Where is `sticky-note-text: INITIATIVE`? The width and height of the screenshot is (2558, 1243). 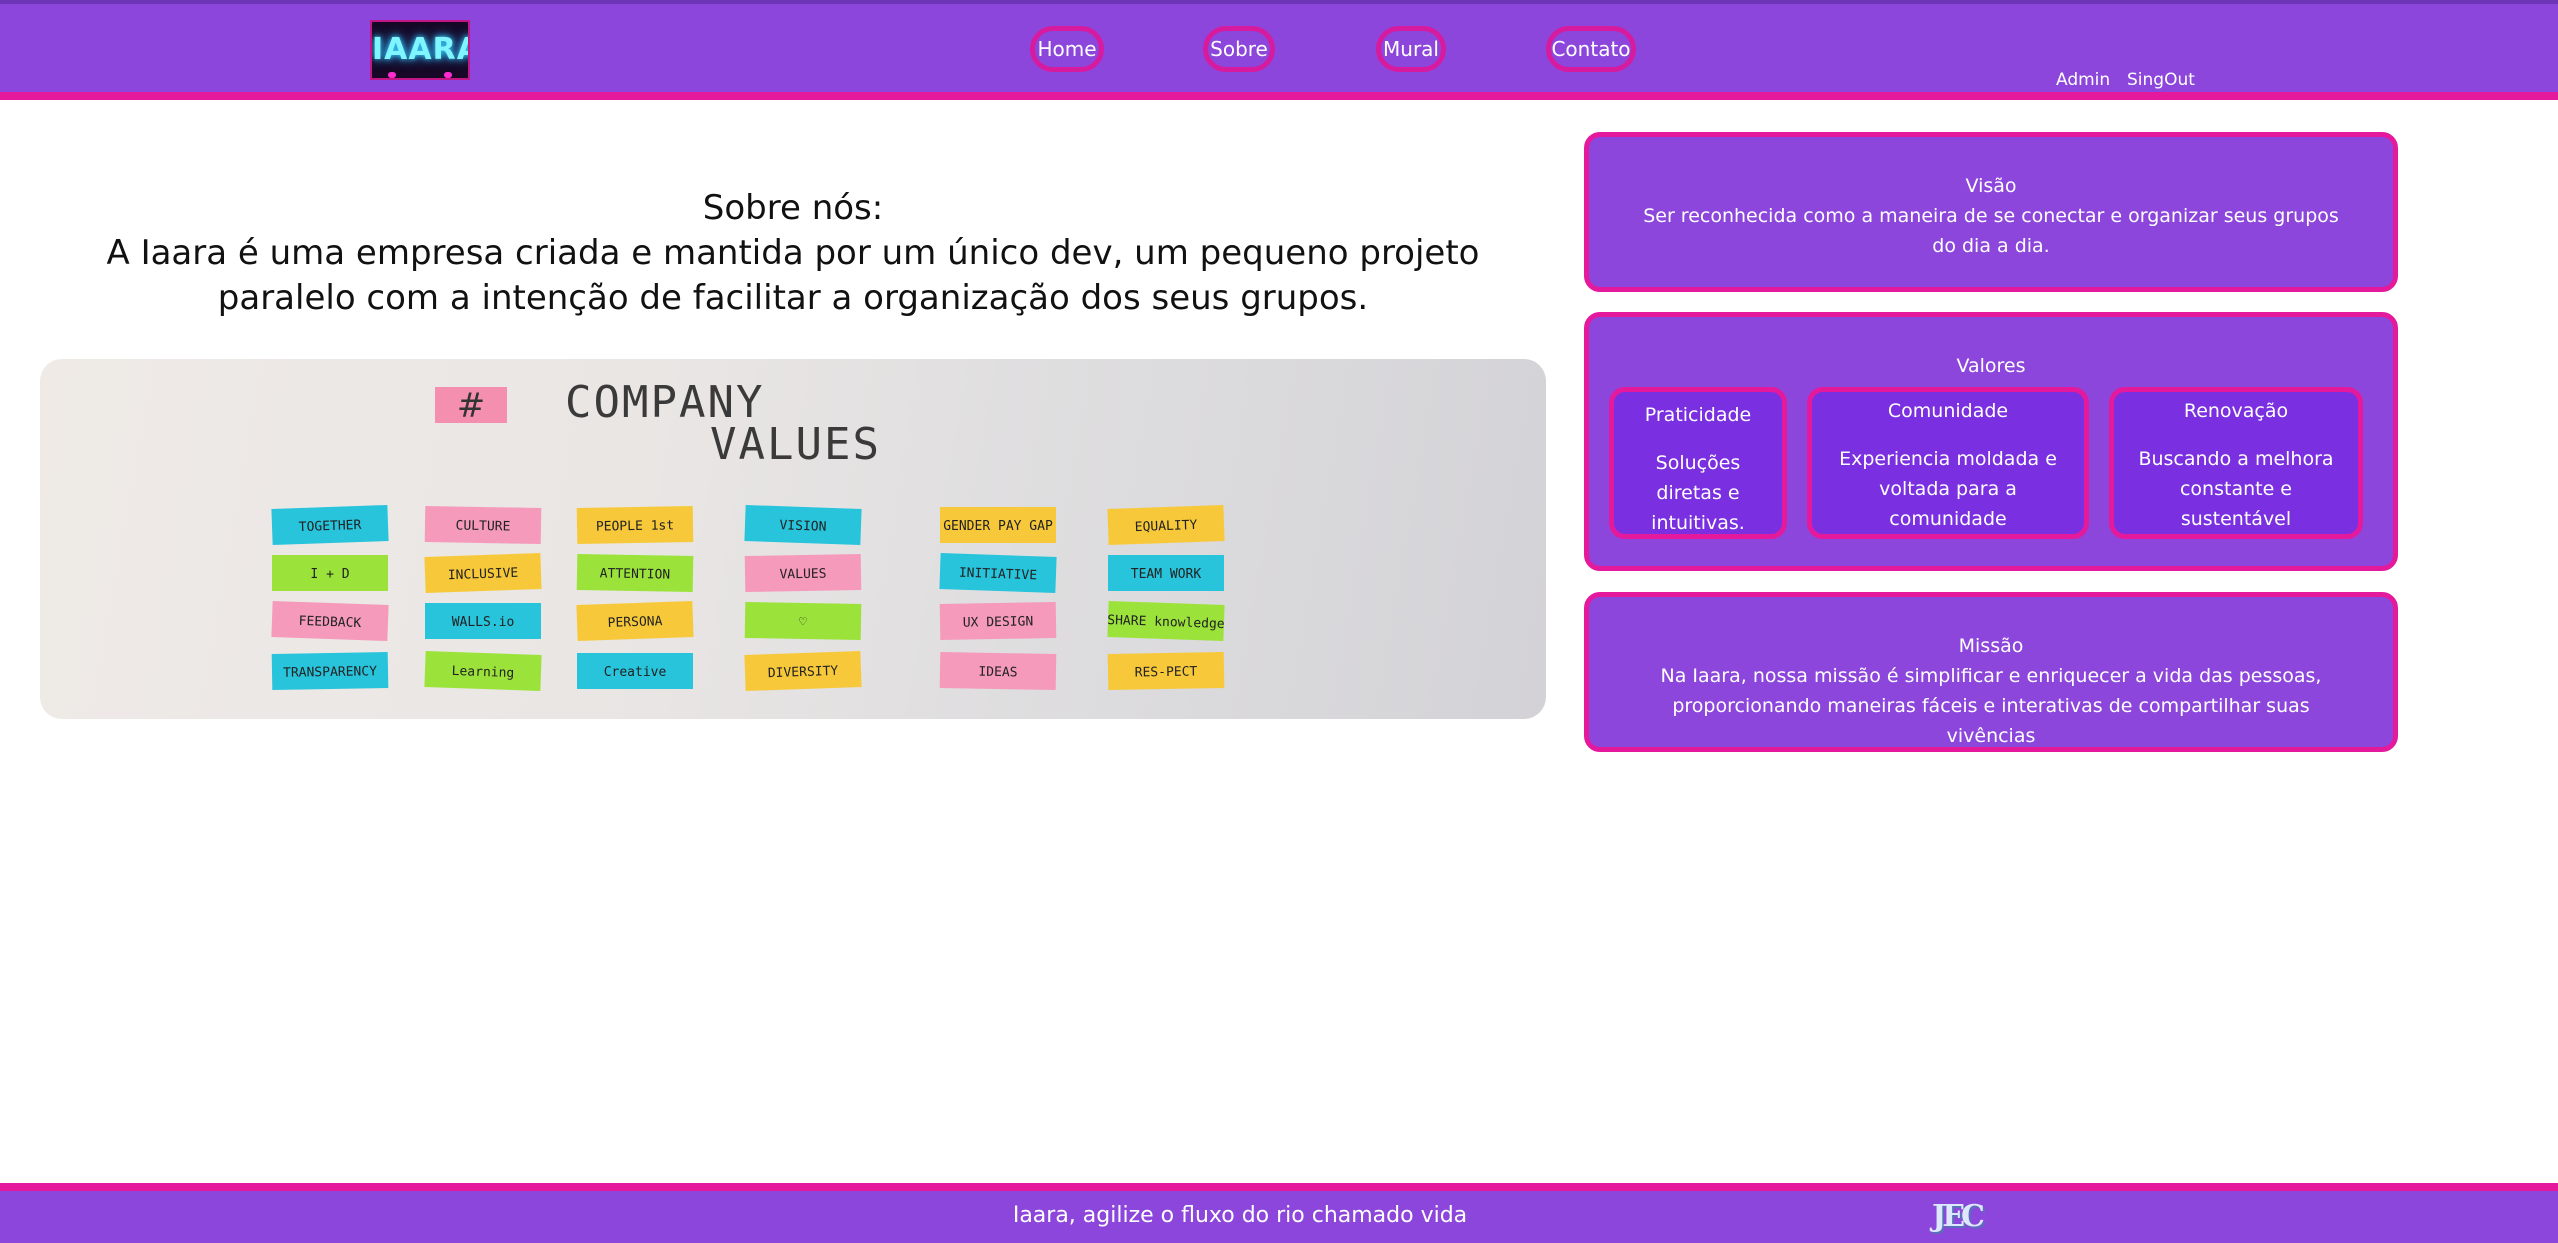
sticky-note-text: INITIATIVE is located at coordinates (998, 575).